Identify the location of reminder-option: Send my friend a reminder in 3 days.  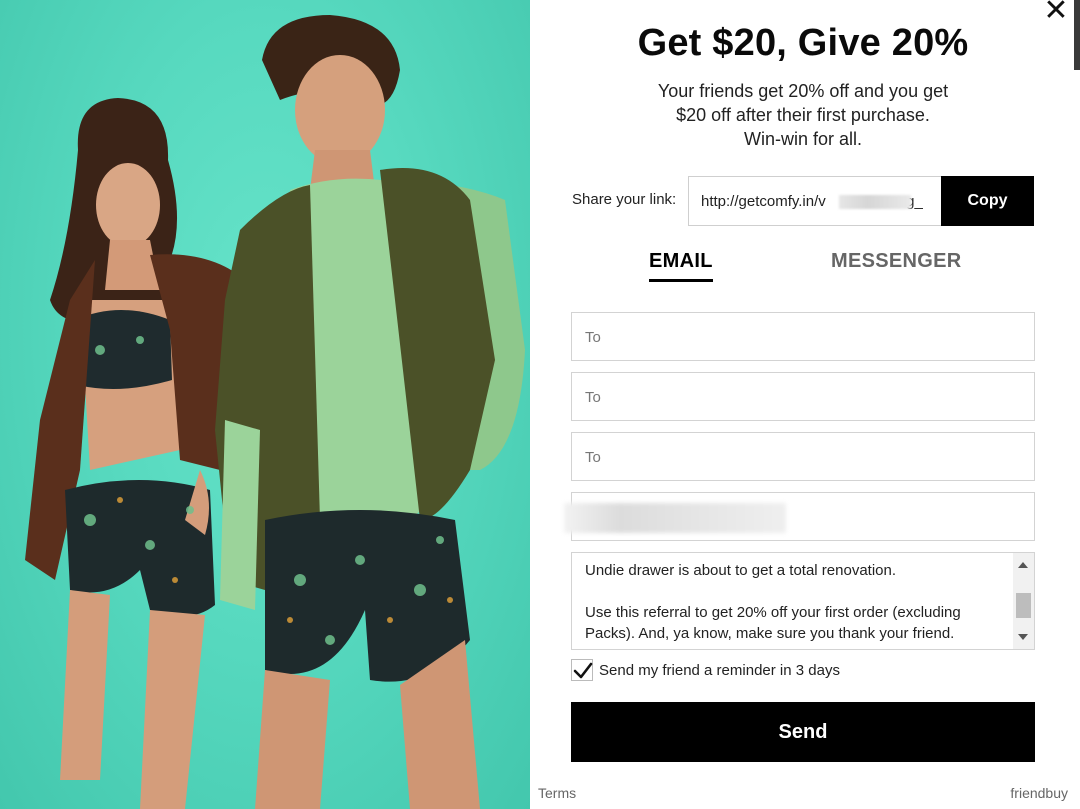
(705, 670).